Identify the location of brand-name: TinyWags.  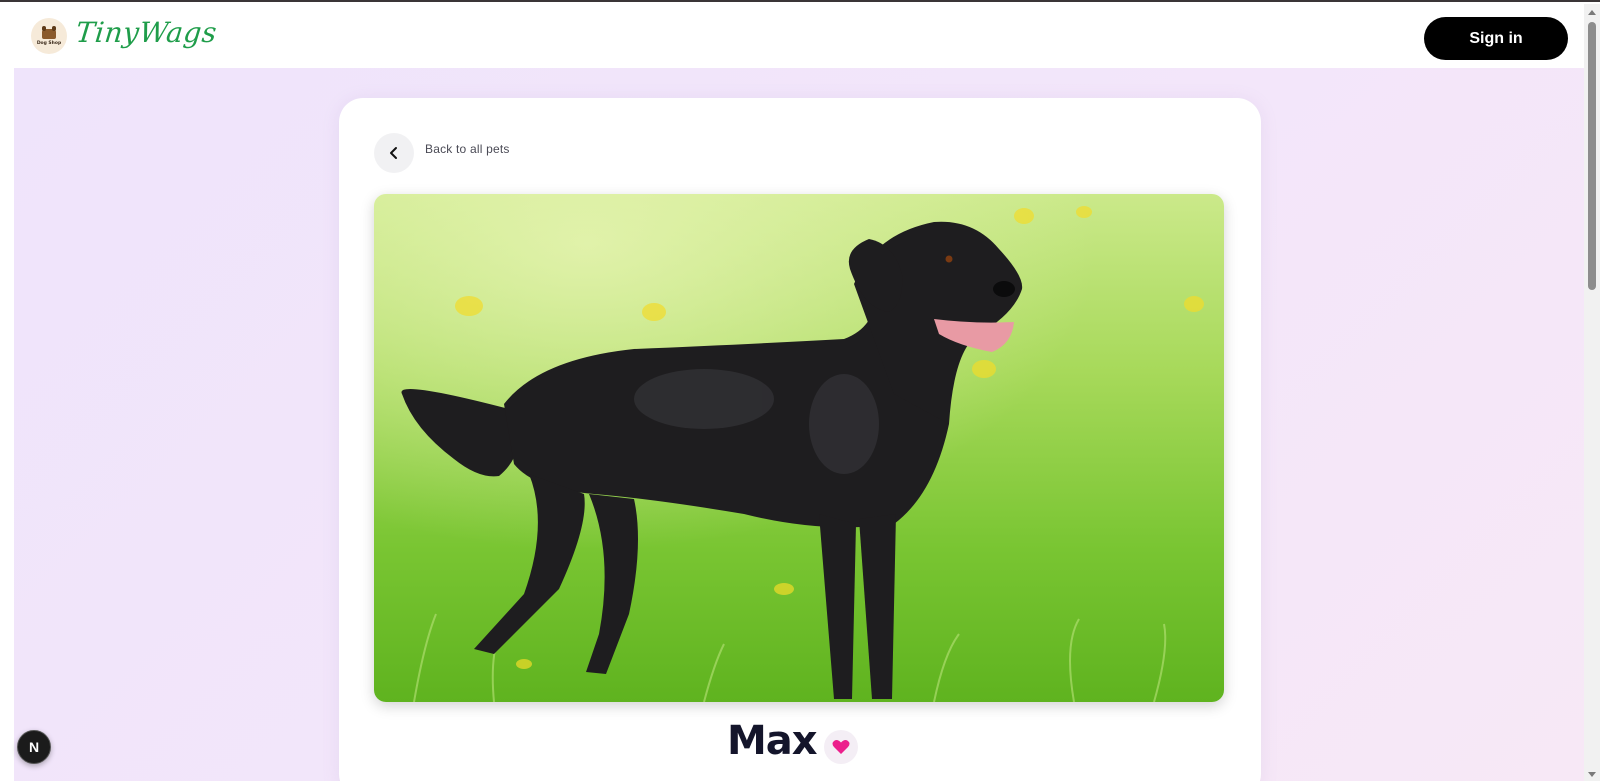
(146, 32).